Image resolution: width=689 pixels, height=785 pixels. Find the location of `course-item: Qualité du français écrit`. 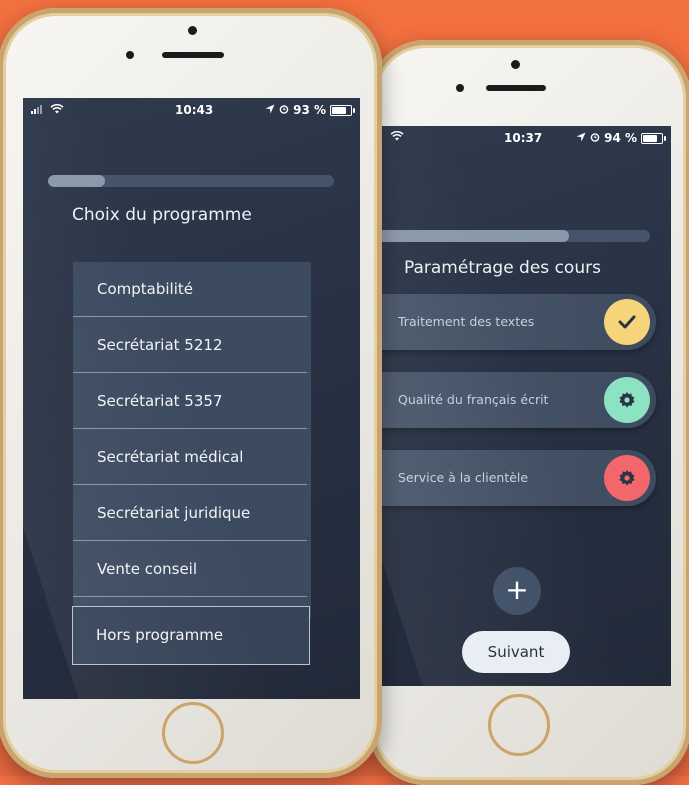

course-item: Qualité du français écrit is located at coordinates (518, 400).